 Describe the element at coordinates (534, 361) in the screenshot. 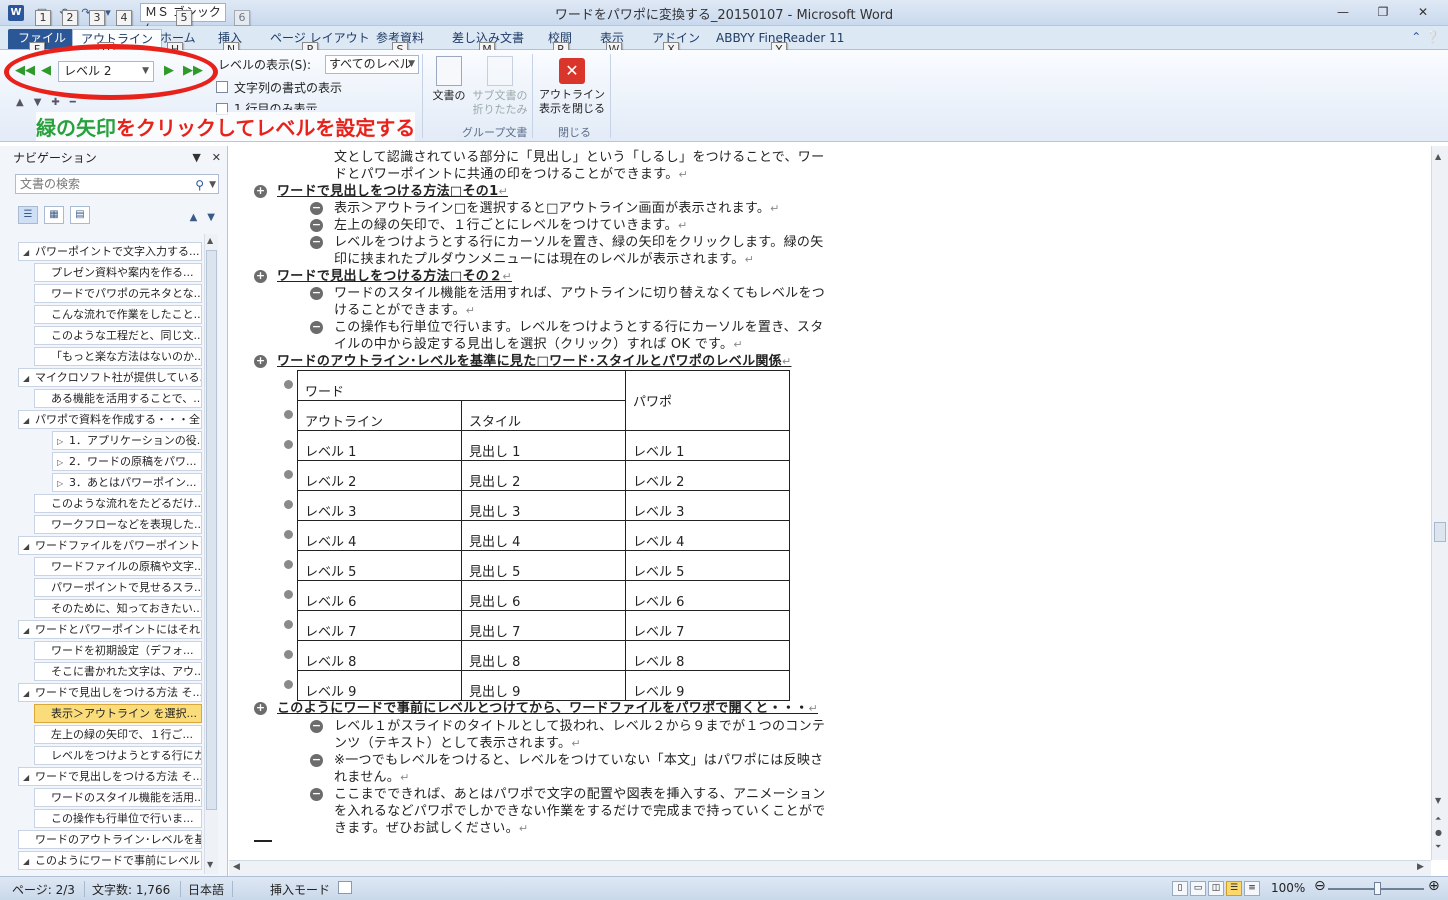

I see `outline-heading: ワードのアウトライン･レベルを基準に見た□ワード･スタイルとパワポのレベル関係↵` at that location.